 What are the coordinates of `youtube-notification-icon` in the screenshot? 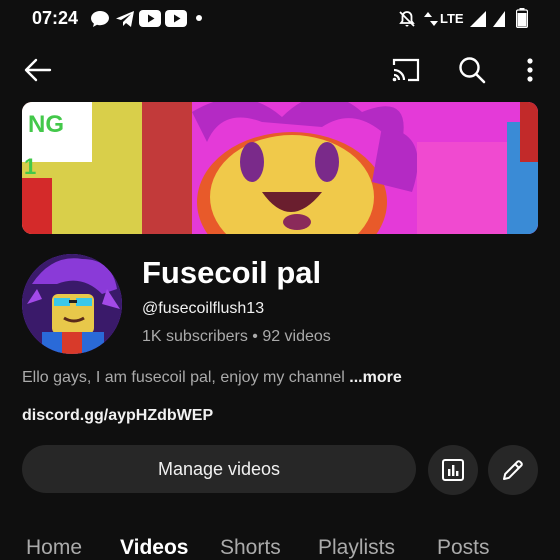 It's located at (150, 21).